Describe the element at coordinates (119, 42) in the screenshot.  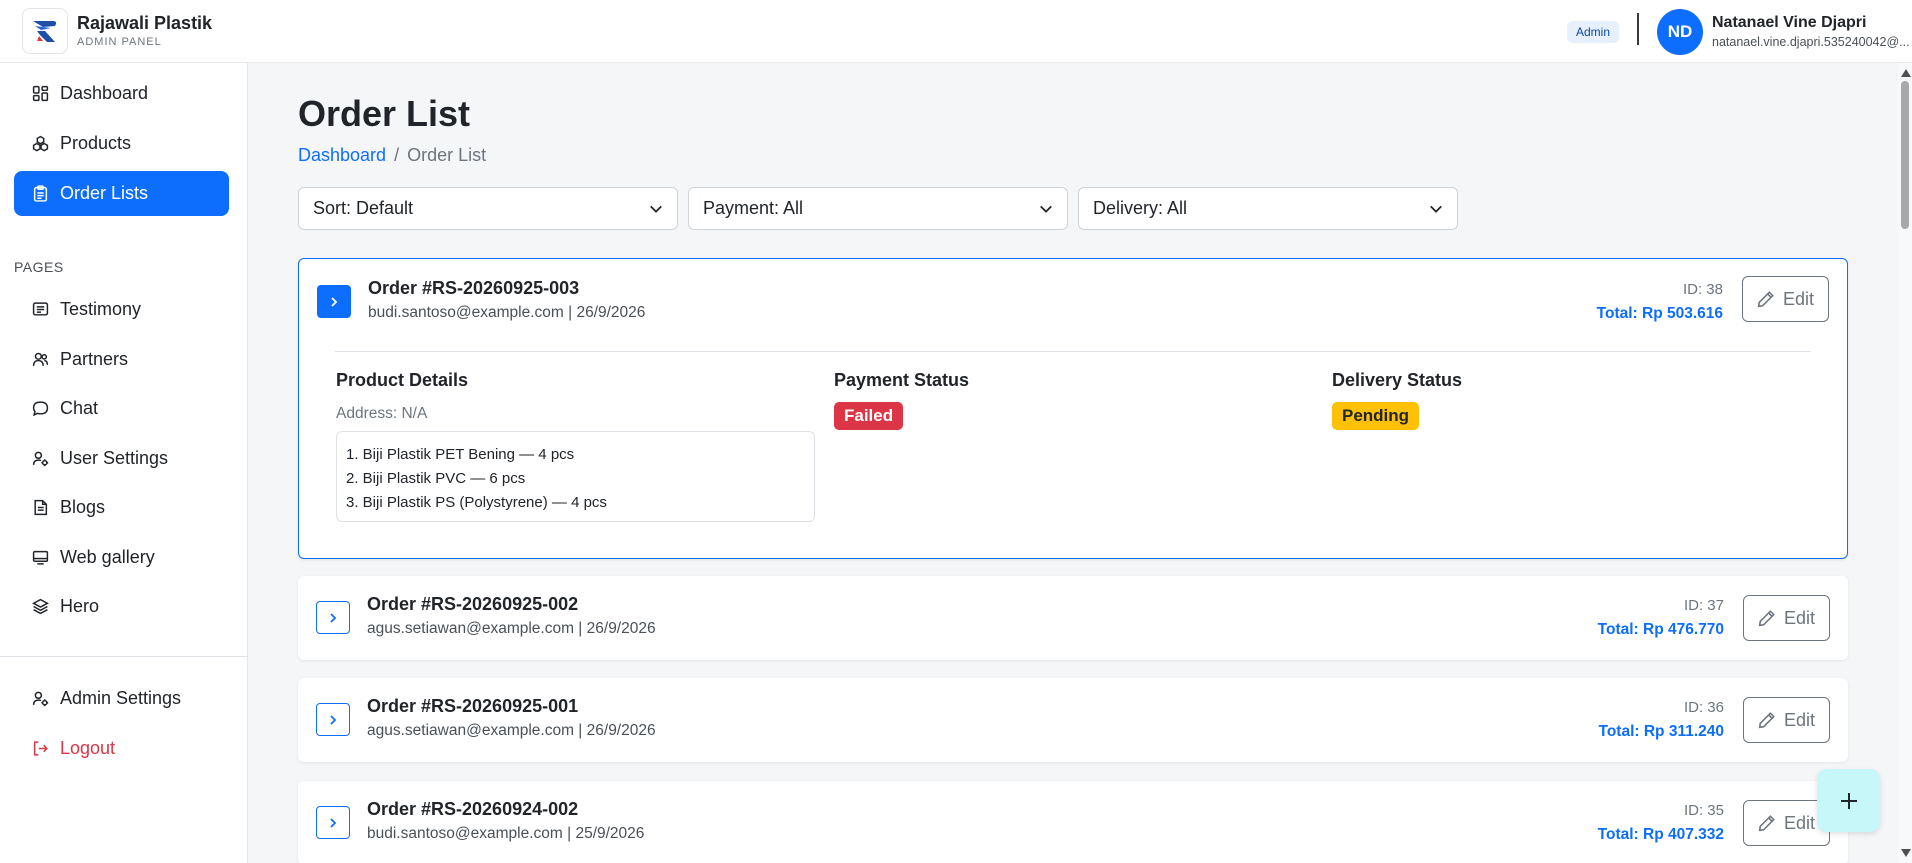
I see `brand-subtitle: ADMIN PANEL` at that location.